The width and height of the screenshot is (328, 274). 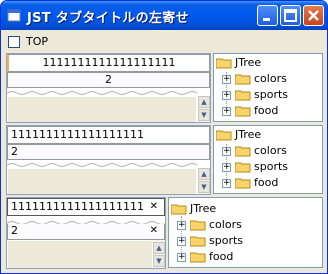 I want to click on tree-2: JTree + colors + sports + food, so click(x=268, y=159).